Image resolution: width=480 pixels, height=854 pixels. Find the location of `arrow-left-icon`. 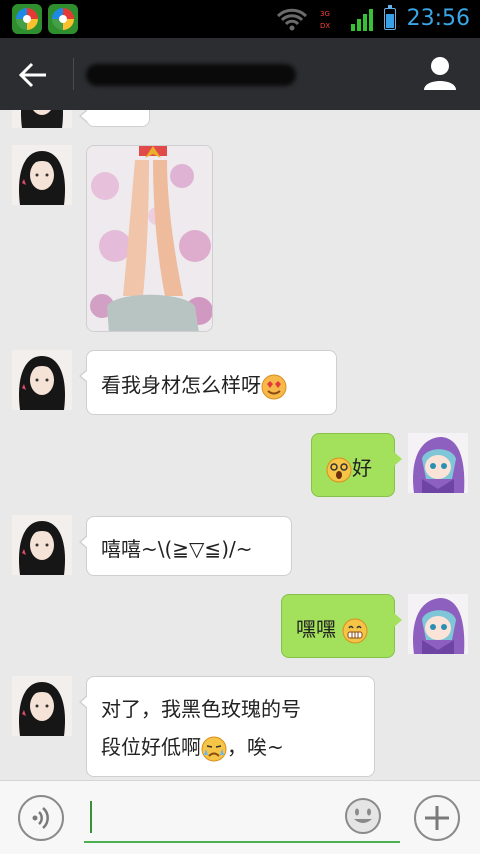

arrow-left-icon is located at coordinates (32, 75).